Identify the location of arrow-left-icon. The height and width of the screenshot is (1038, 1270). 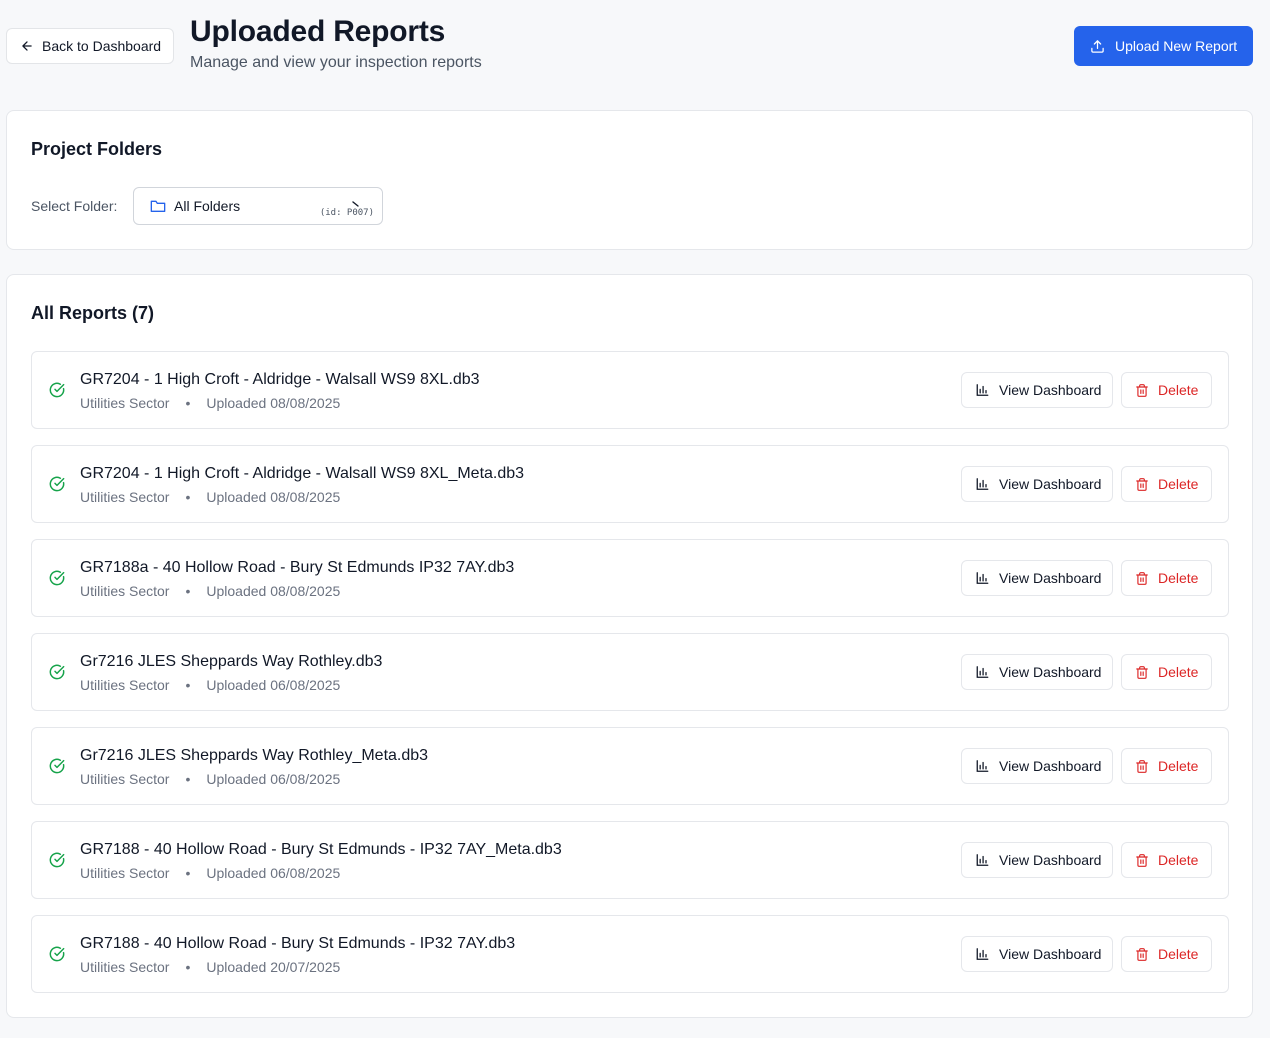
(27, 46).